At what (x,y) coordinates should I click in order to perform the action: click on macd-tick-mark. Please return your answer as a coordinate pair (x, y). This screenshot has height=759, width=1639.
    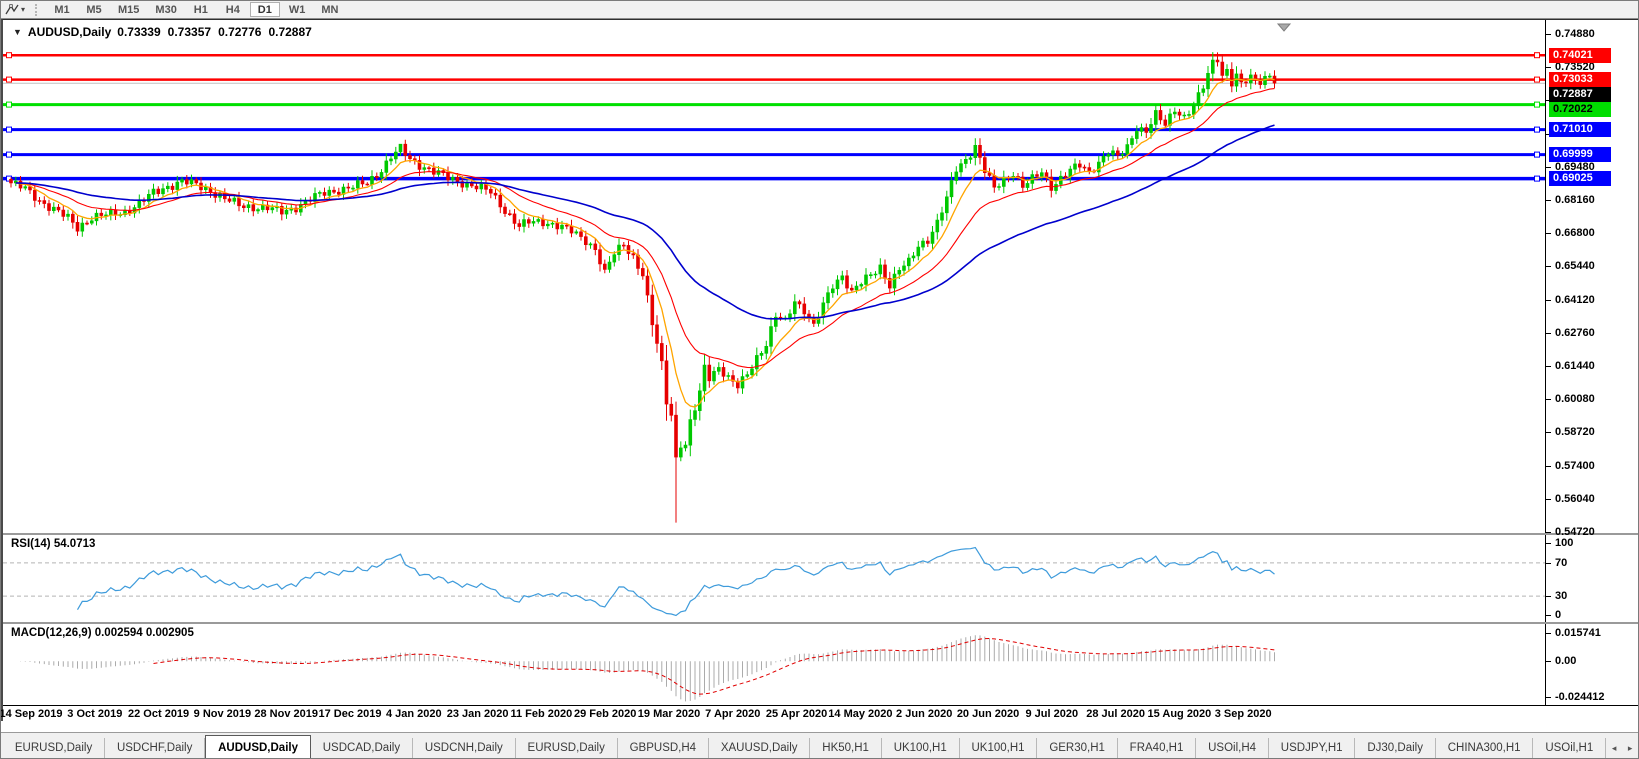
    Looking at the image, I should click on (1548, 697).